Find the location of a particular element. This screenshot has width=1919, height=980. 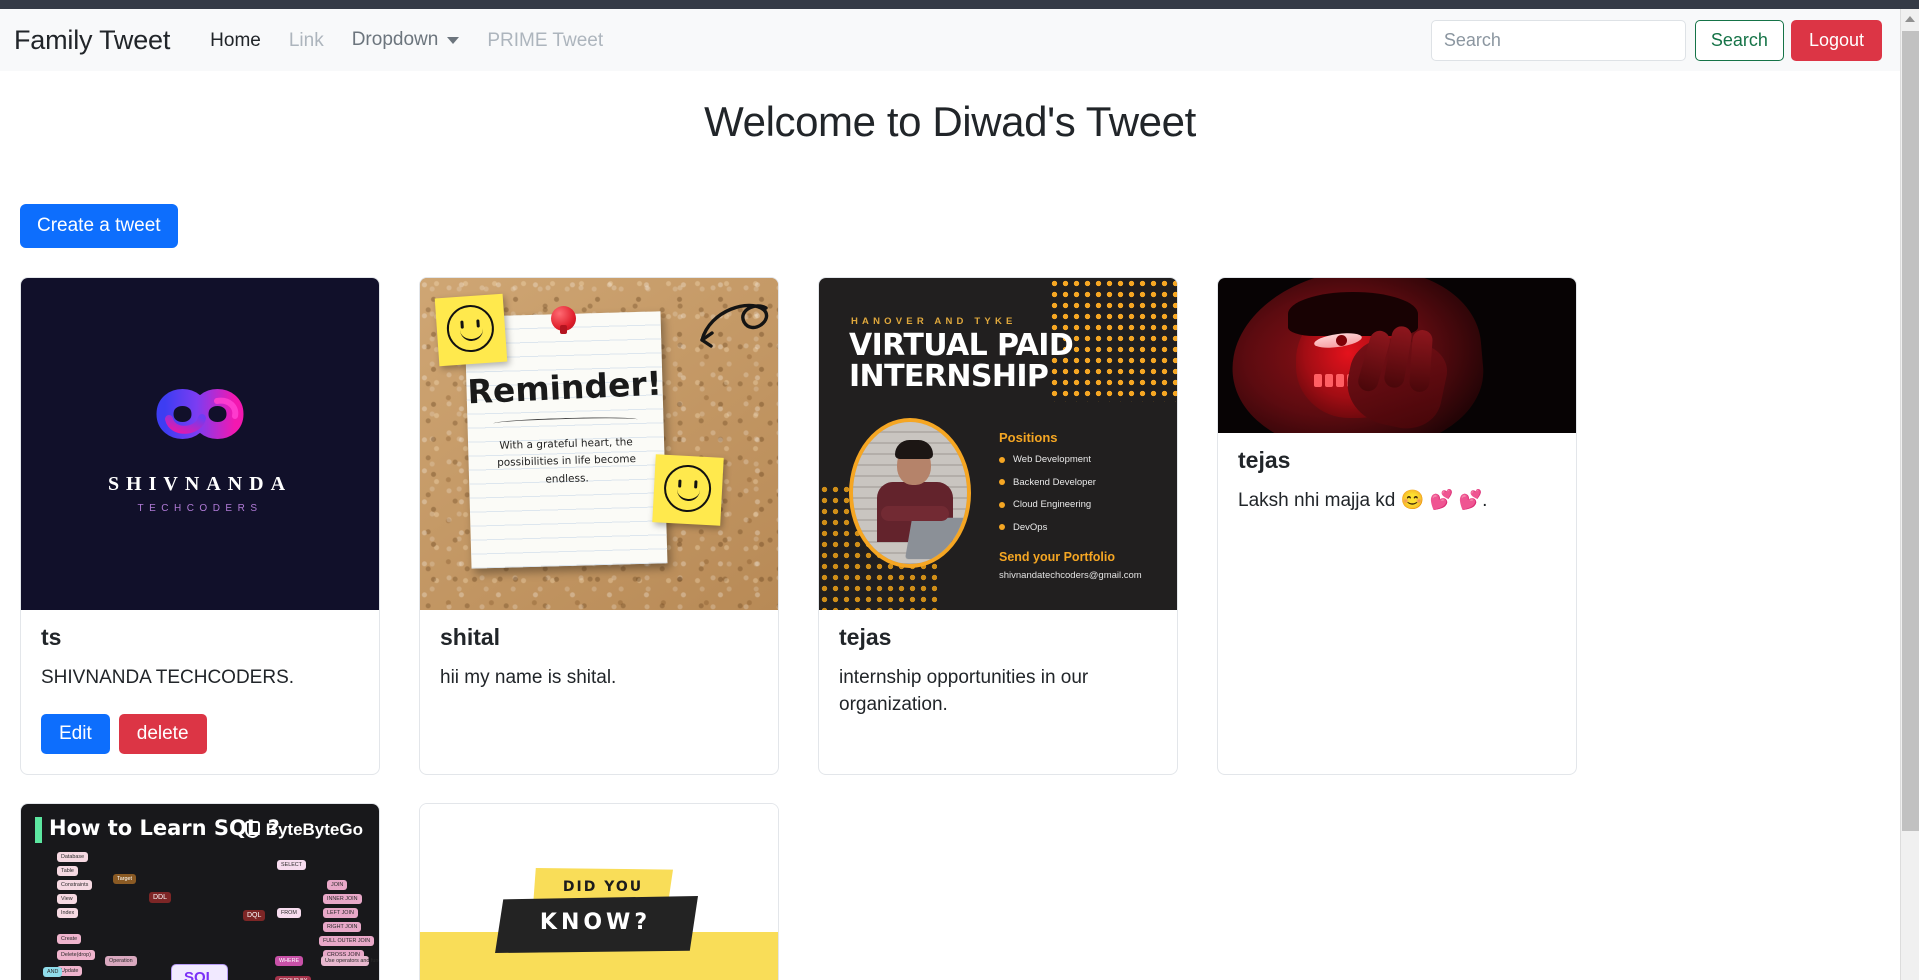

shivnanda-brand-name: SHIVNANDA is located at coordinates (200, 483).